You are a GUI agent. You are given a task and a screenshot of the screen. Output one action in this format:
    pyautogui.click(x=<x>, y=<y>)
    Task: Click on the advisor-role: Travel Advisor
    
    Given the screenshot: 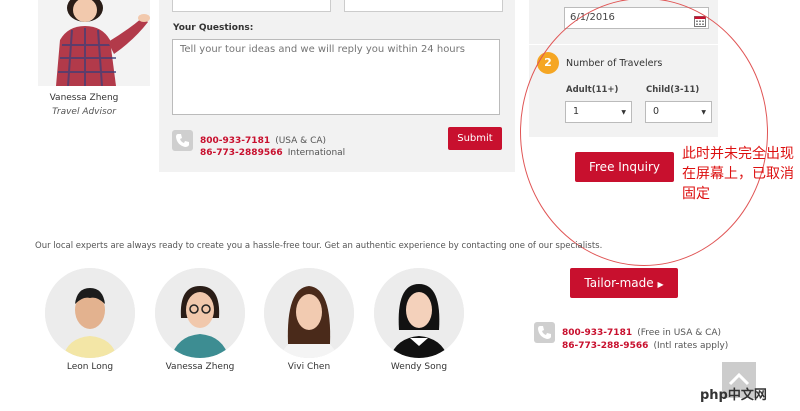 What is the action you would take?
    pyautogui.click(x=84, y=112)
    